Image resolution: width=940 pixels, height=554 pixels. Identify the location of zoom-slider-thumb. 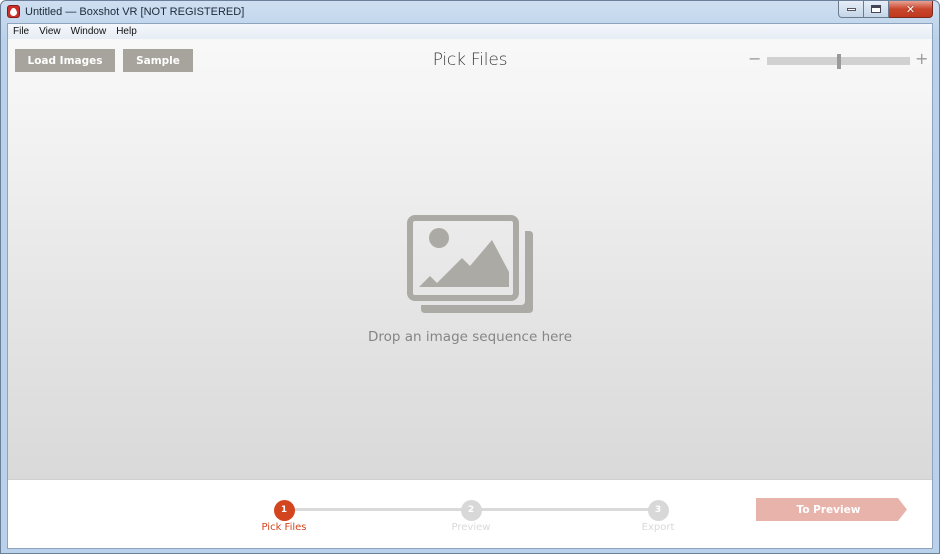
(838, 61).